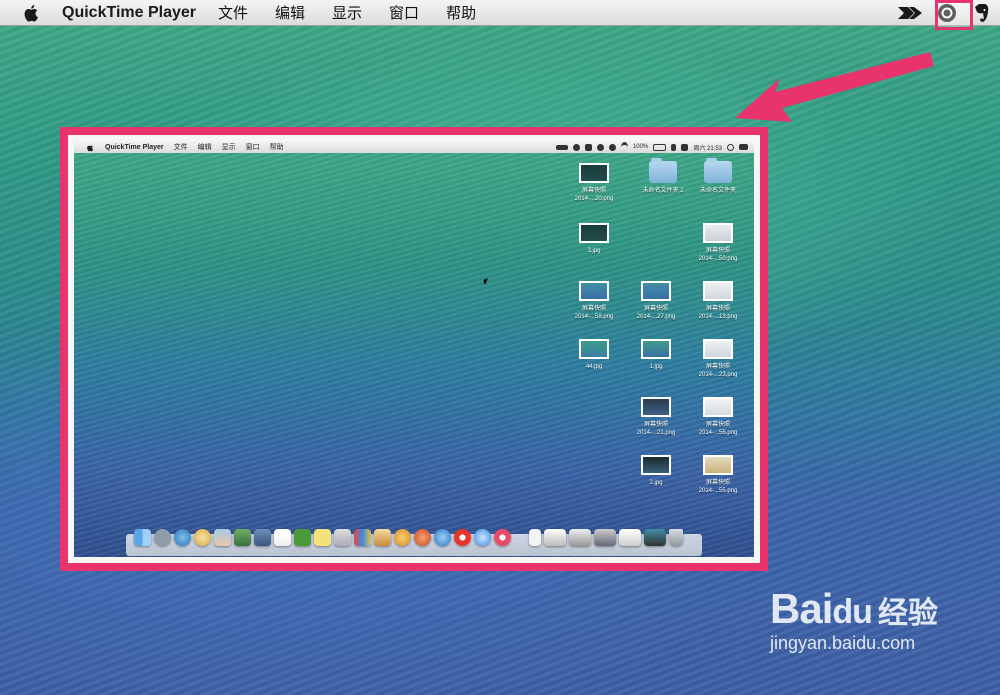 Image resolution: width=1000 pixels, height=695 pixels. I want to click on qq-icon, so click(402, 537).